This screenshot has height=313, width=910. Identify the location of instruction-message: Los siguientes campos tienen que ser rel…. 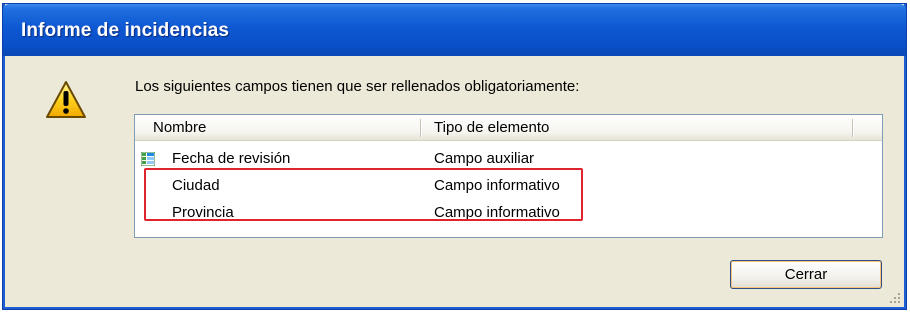
(357, 86).